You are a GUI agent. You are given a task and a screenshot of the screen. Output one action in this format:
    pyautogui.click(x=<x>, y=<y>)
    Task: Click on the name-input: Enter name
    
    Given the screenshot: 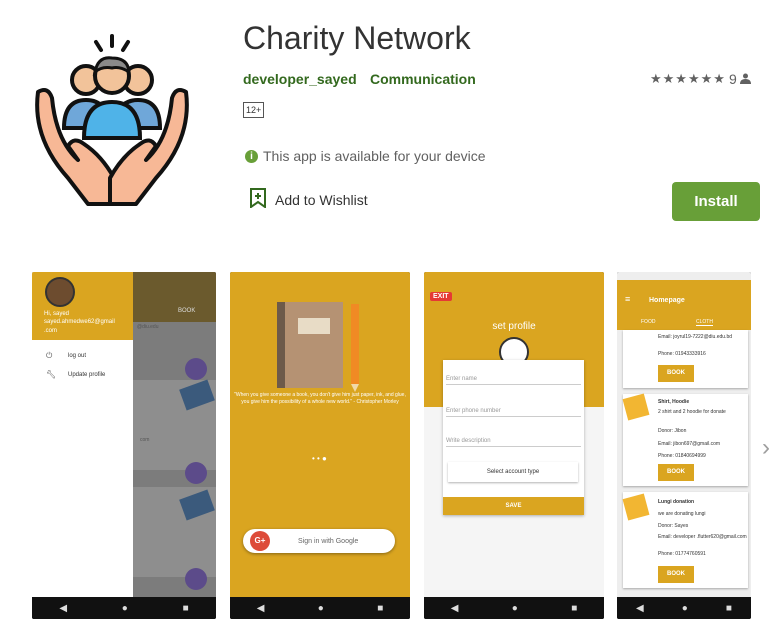 What is the action you would take?
    pyautogui.click(x=513, y=380)
    